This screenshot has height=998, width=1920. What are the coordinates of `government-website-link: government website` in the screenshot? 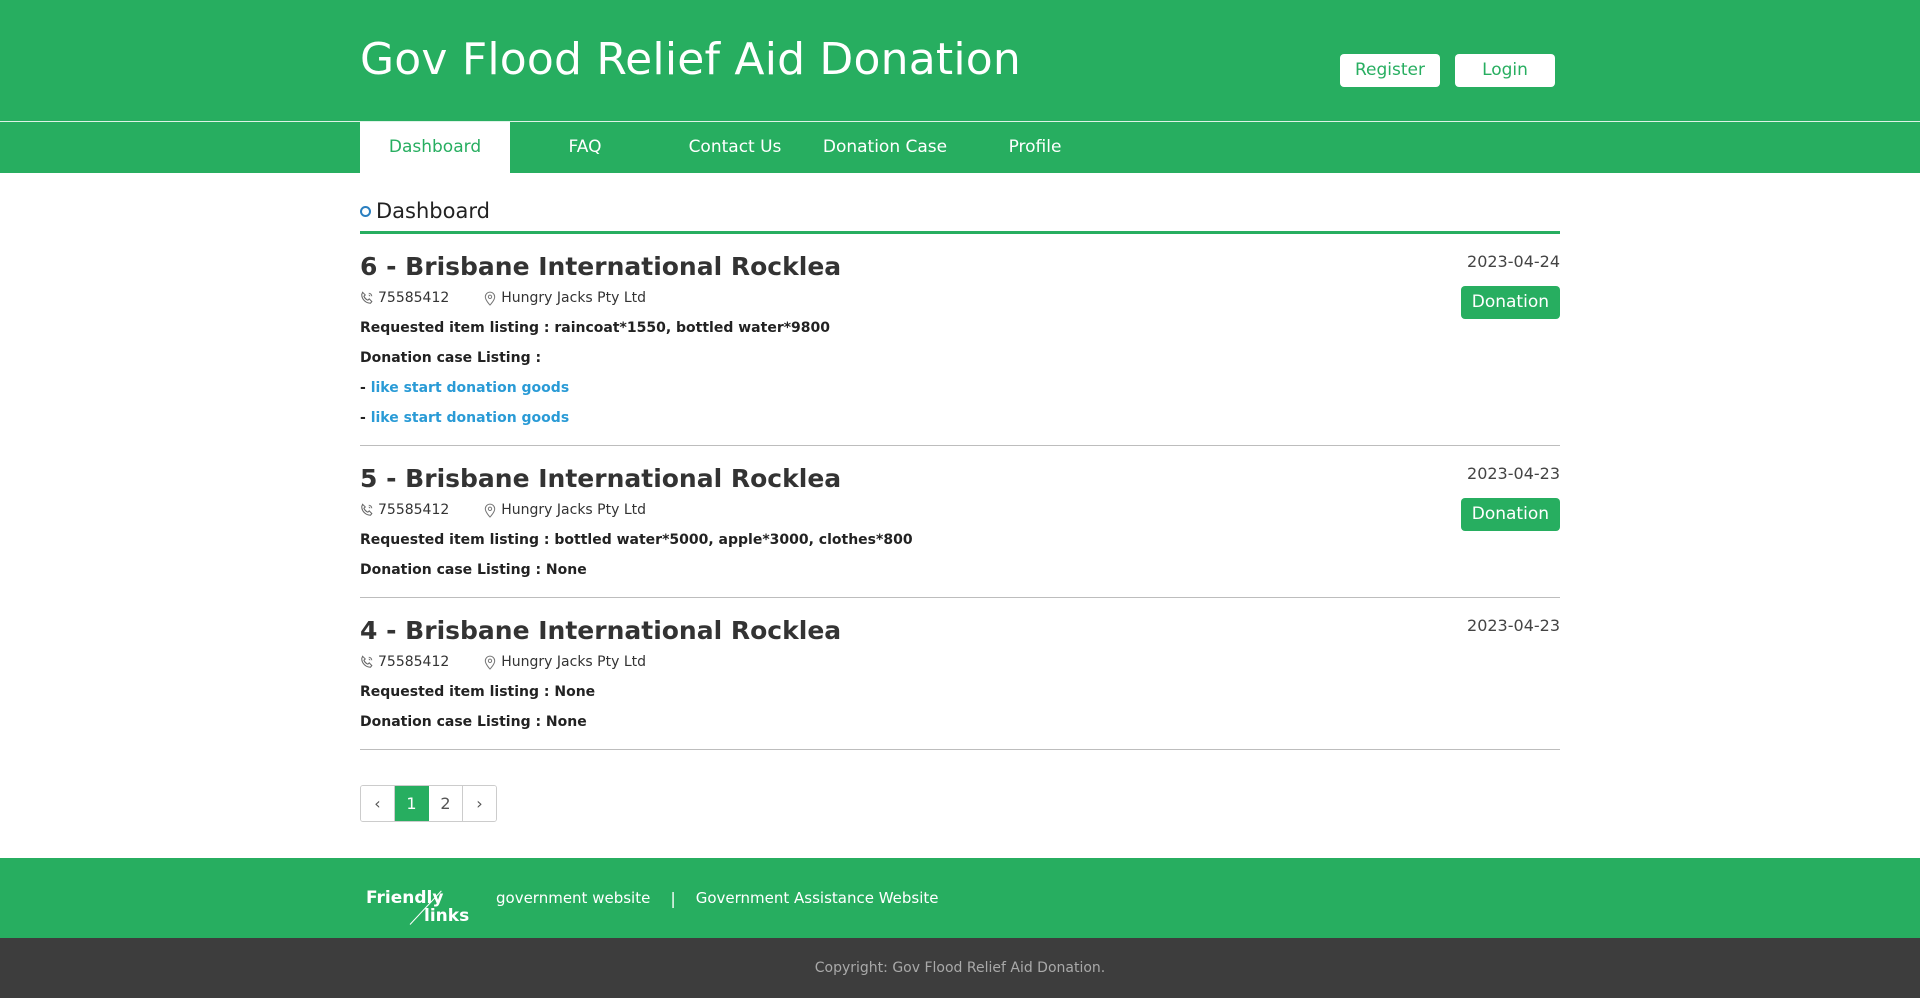 It's located at (573, 898).